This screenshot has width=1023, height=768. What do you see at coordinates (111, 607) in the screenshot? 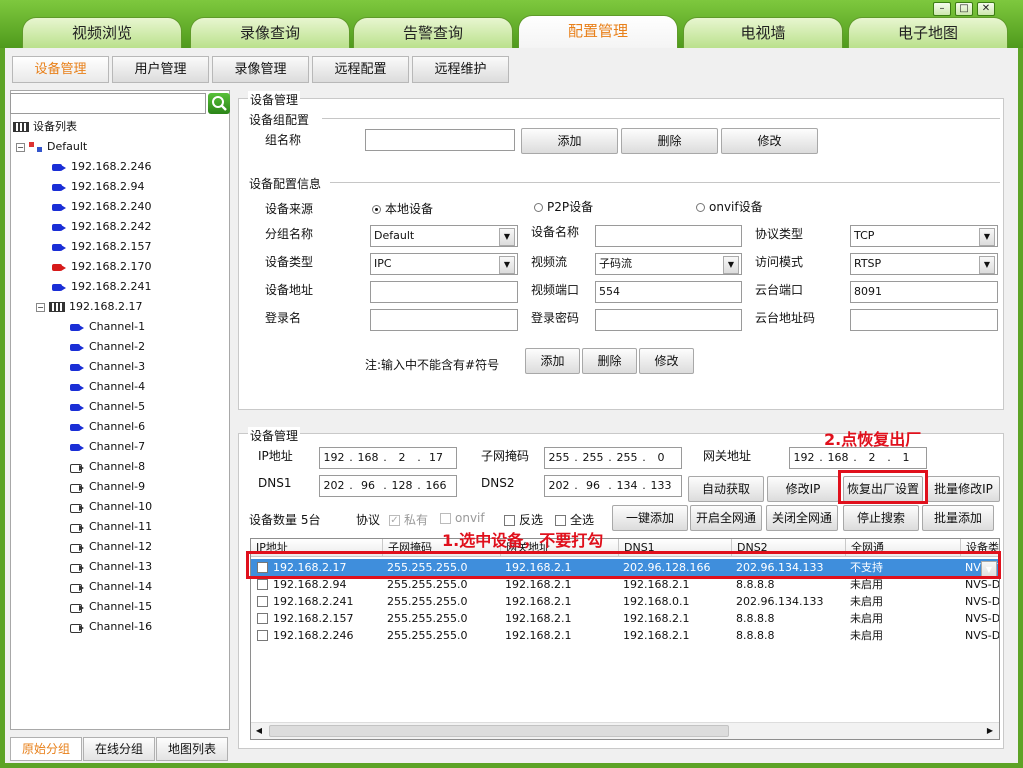
I see `tree-channel: Channel-15` at bounding box center [111, 607].